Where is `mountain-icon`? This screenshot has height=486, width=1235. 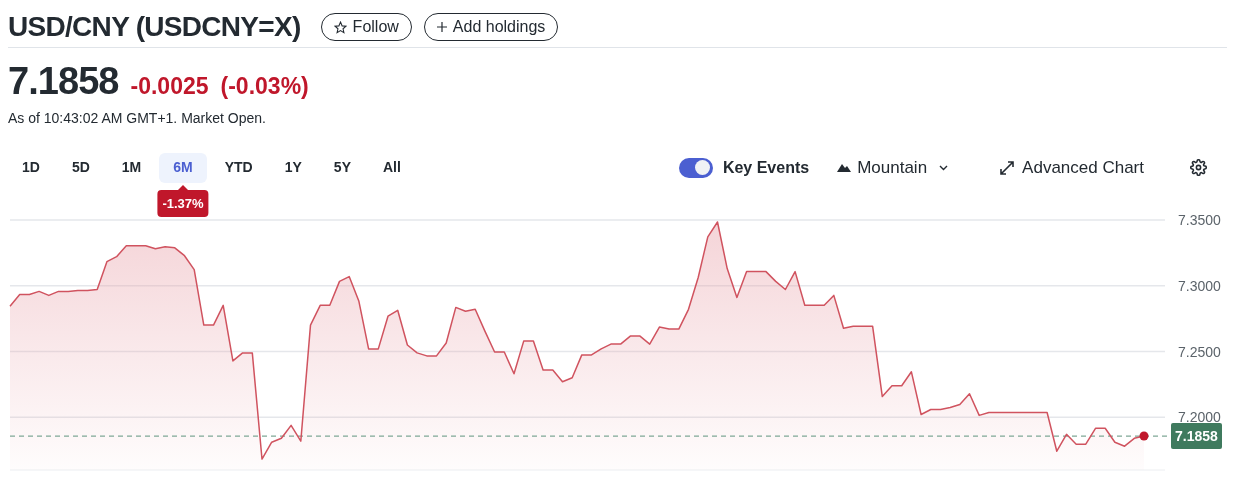
mountain-icon is located at coordinates (844, 167).